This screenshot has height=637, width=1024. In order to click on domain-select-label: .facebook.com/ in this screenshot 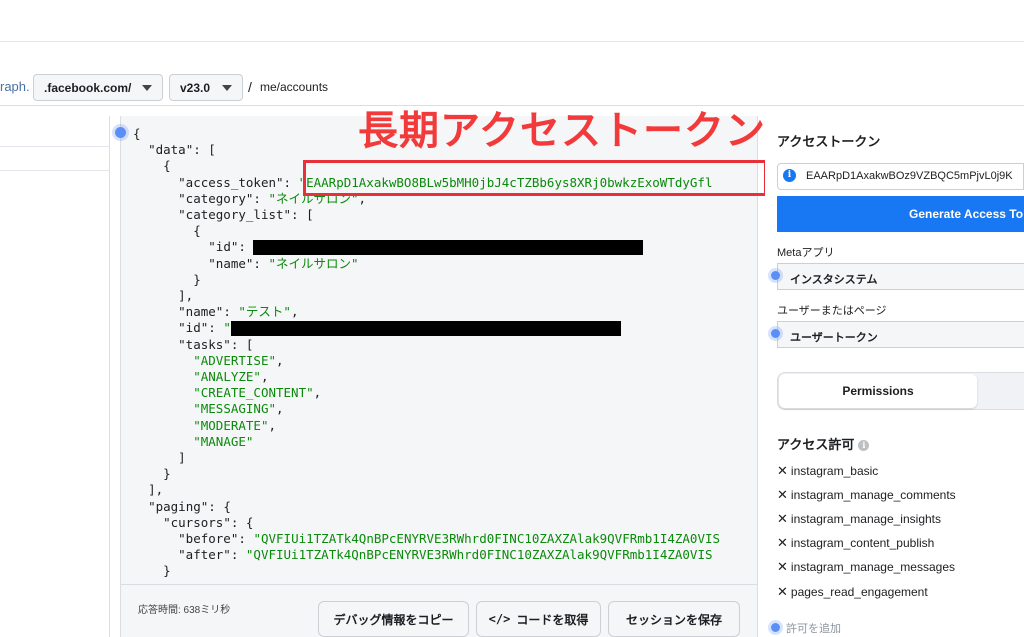, I will do `click(88, 88)`.